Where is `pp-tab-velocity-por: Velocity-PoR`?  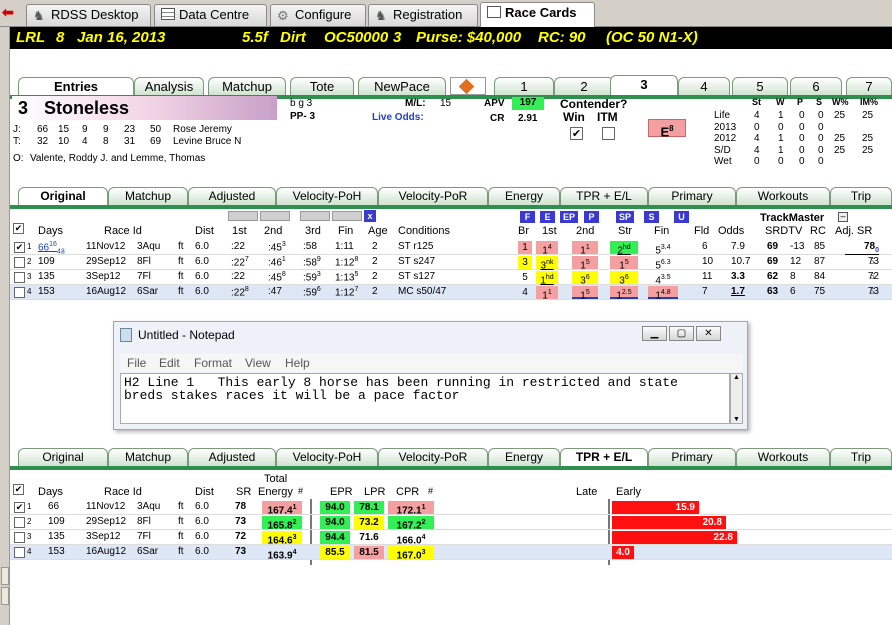 pp-tab-velocity-por: Velocity-PoR is located at coordinates (433, 196).